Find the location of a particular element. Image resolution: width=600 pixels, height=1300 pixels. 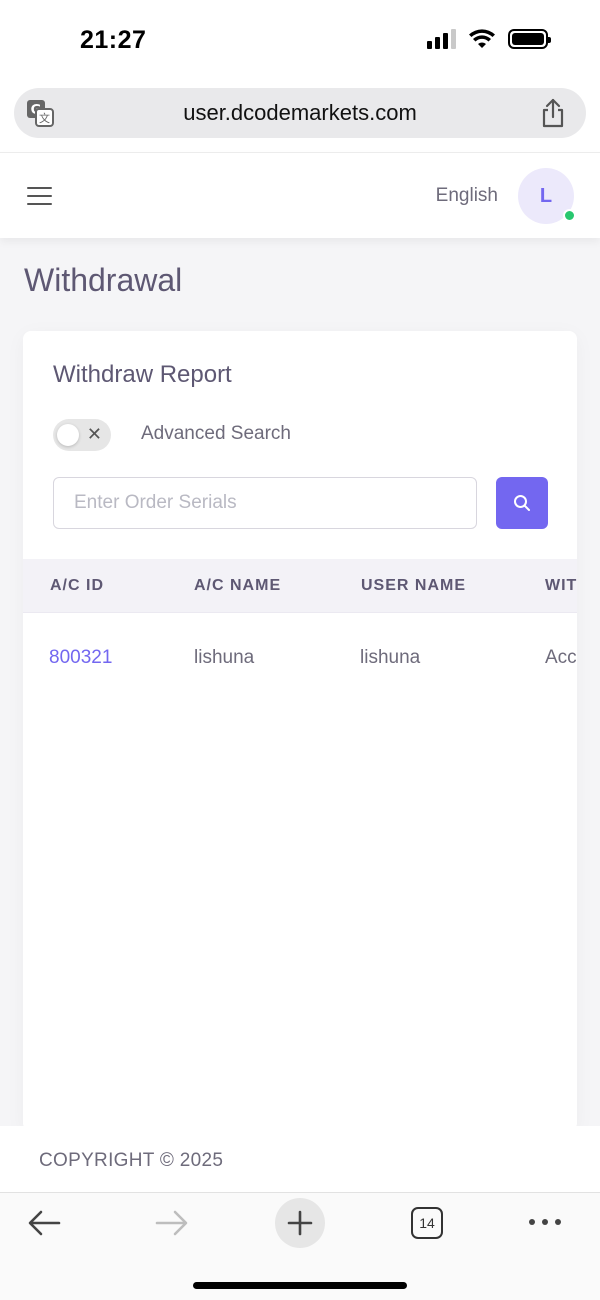

browser-address-area: G 文 user.dcodemarkets.com is located at coordinates (300, 117).